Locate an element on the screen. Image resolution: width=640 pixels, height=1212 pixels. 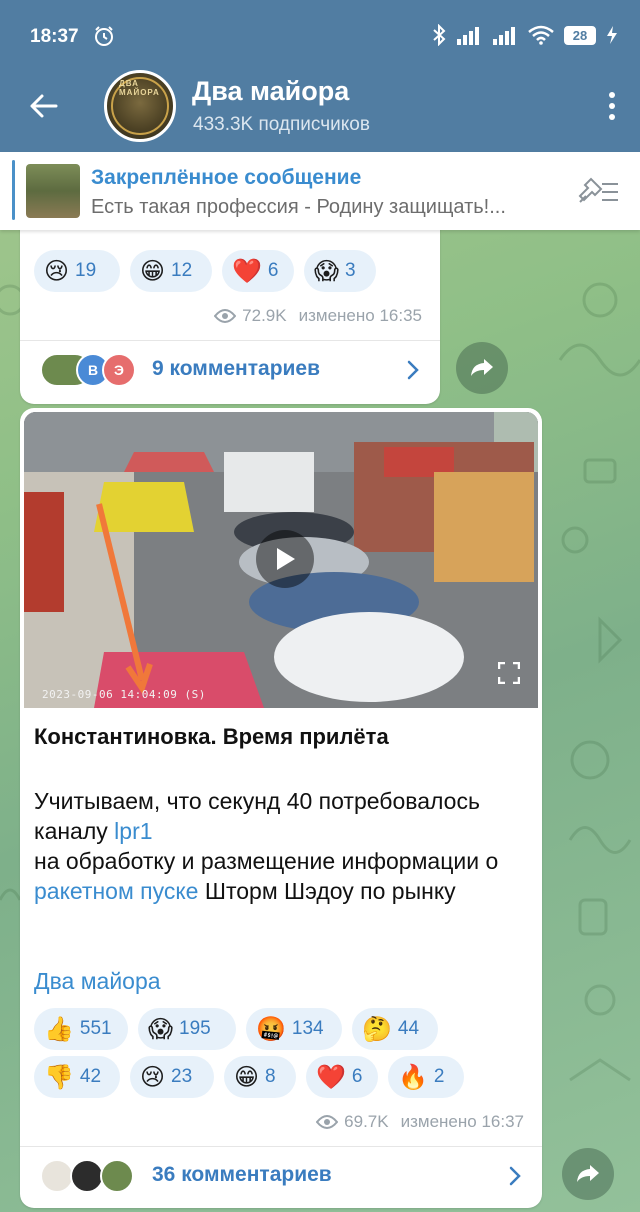
reaction-count: 42 is located at coordinates (90, 1076).